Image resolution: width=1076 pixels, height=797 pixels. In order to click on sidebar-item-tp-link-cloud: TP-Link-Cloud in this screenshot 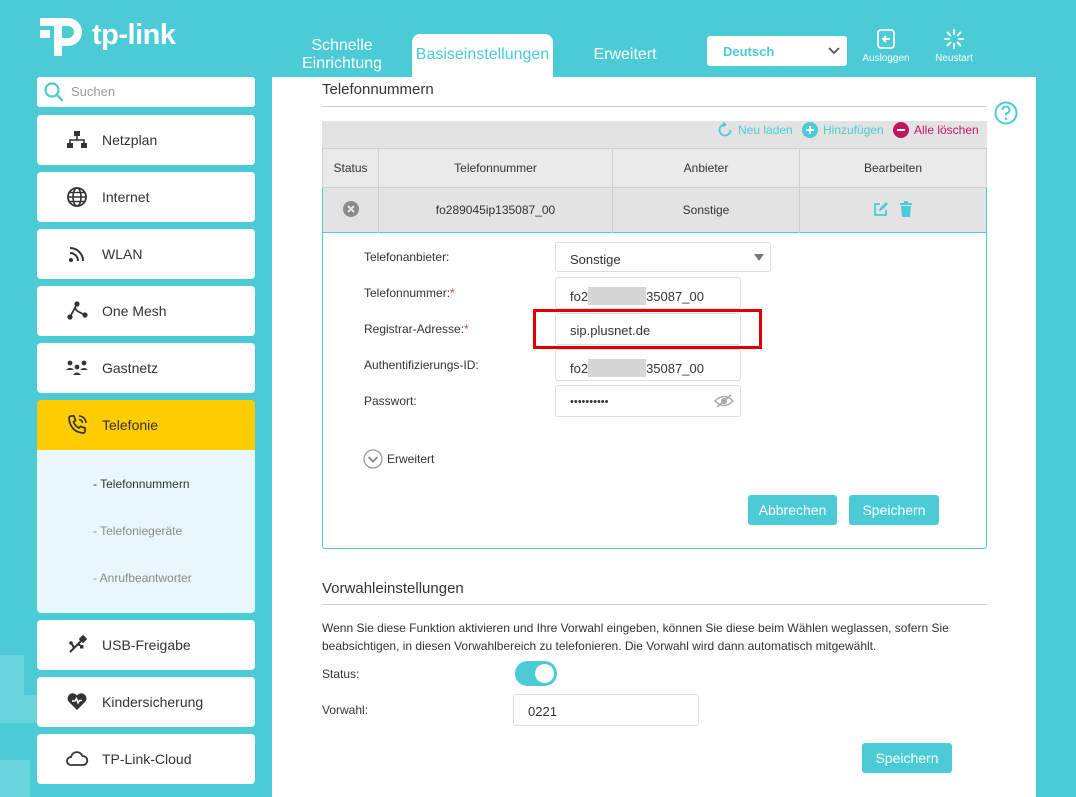, I will do `click(146, 759)`.